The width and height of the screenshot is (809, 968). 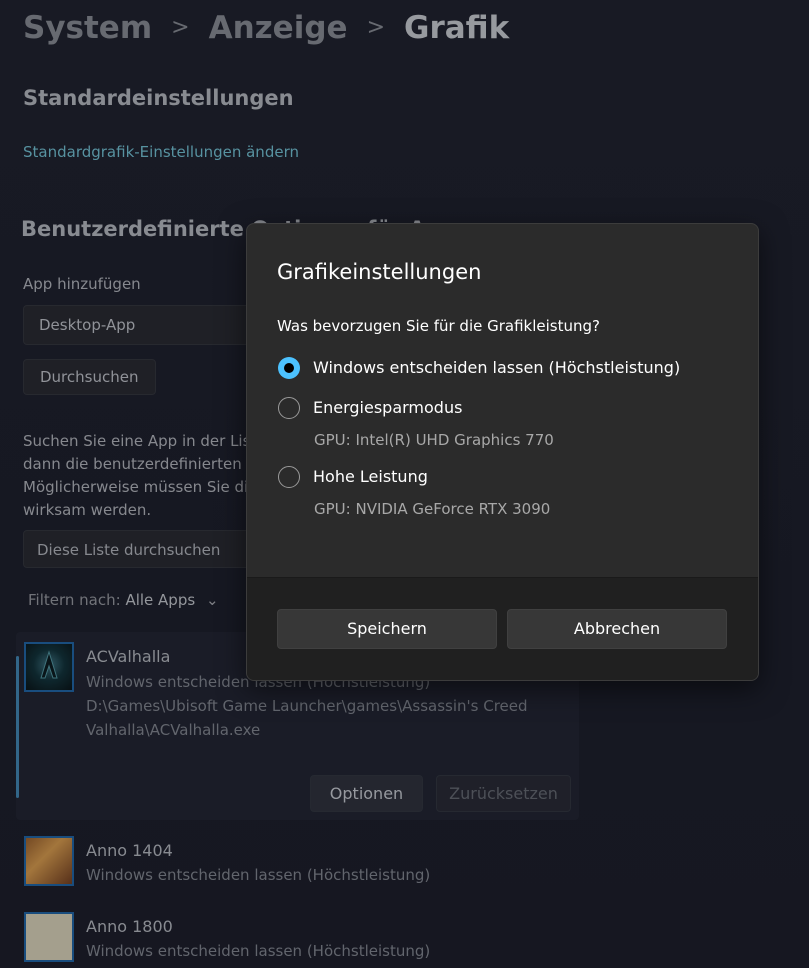 I want to click on save-button: Speichern, so click(x=387, y=629).